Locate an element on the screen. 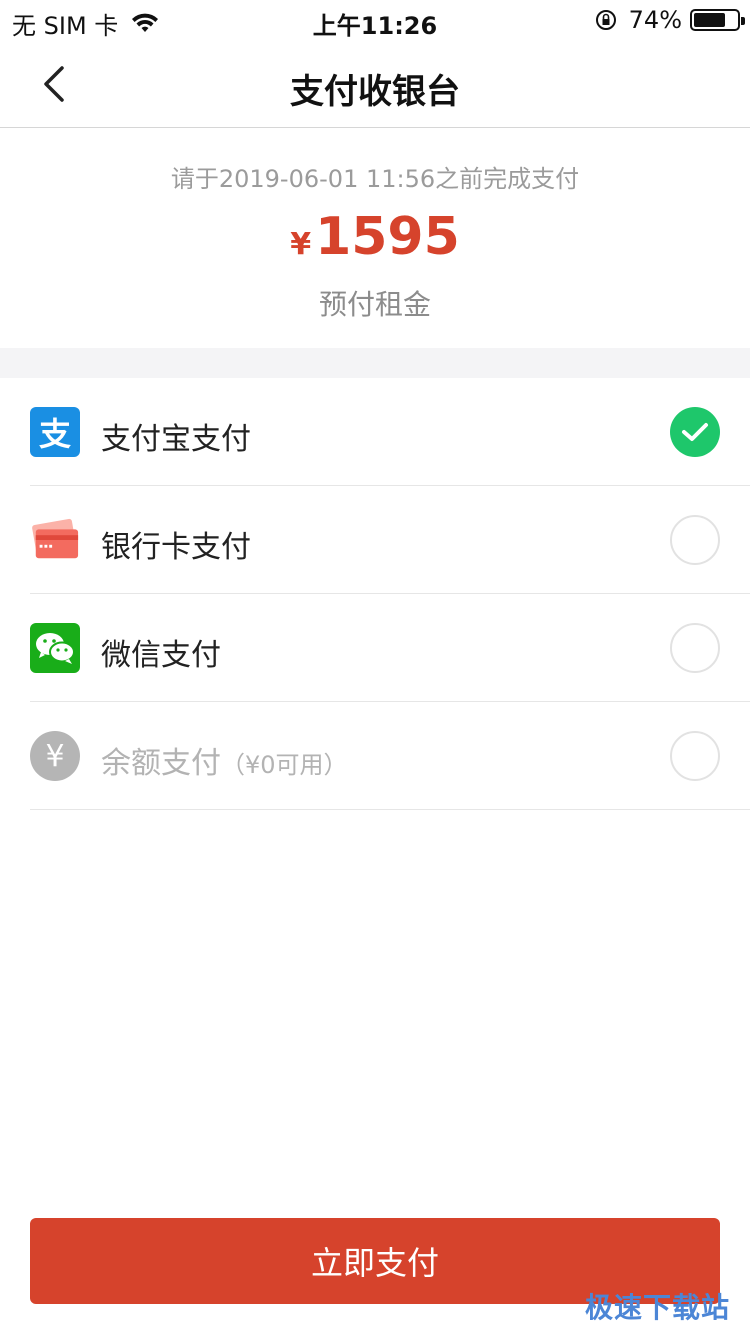 The image size is (750, 1334). section-divider is located at coordinates (375, 363).